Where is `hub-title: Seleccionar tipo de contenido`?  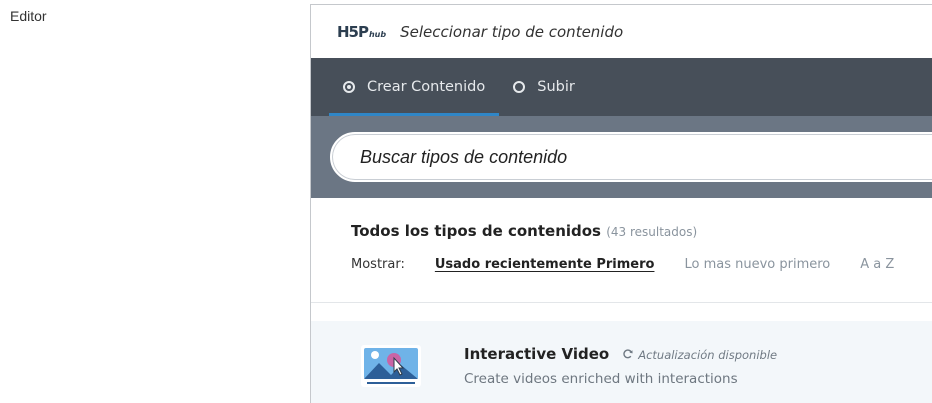 hub-title: Seleccionar tipo de contenido is located at coordinates (512, 31).